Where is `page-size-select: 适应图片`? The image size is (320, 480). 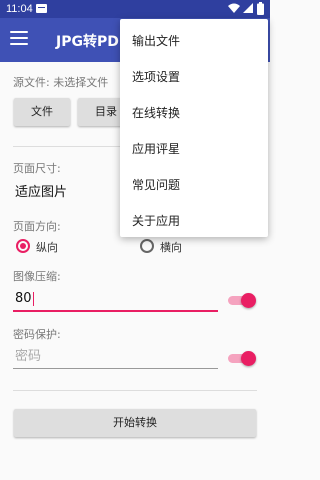 page-size-select: 适应图片 is located at coordinates (41, 190).